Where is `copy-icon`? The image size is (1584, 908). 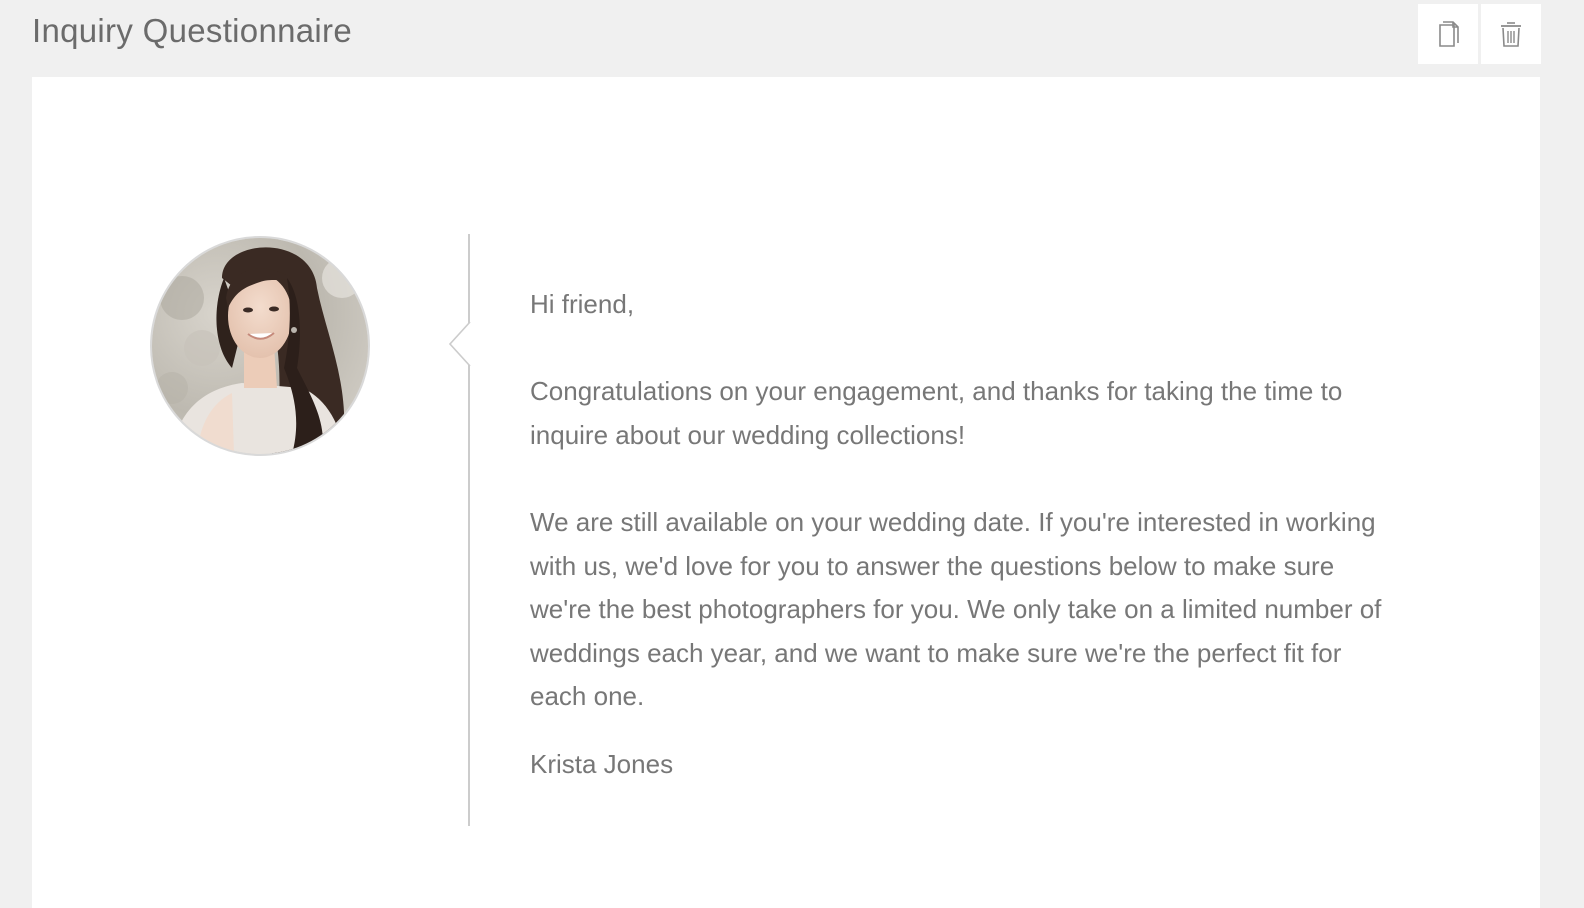
copy-icon is located at coordinates (1449, 34).